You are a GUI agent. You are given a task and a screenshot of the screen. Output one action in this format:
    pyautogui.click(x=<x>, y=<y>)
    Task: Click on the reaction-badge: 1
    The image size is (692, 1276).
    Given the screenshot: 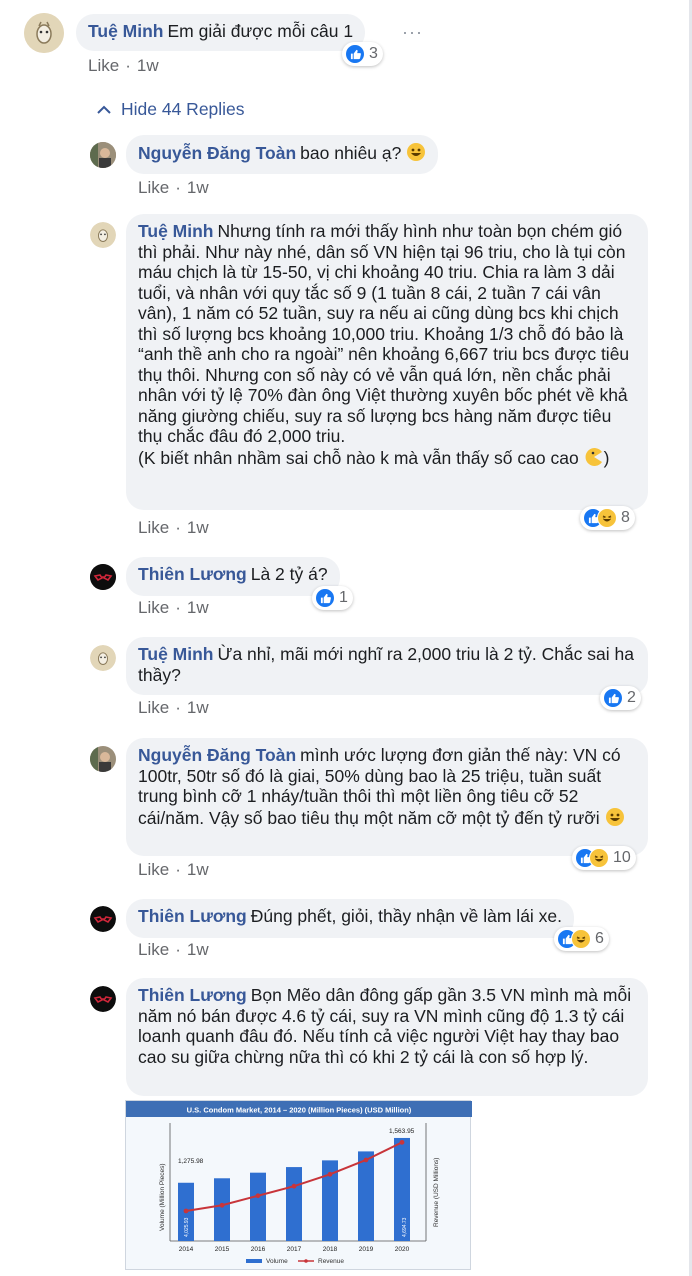 What is the action you would take?
    pyautogui.click(x=332, y=598)
    